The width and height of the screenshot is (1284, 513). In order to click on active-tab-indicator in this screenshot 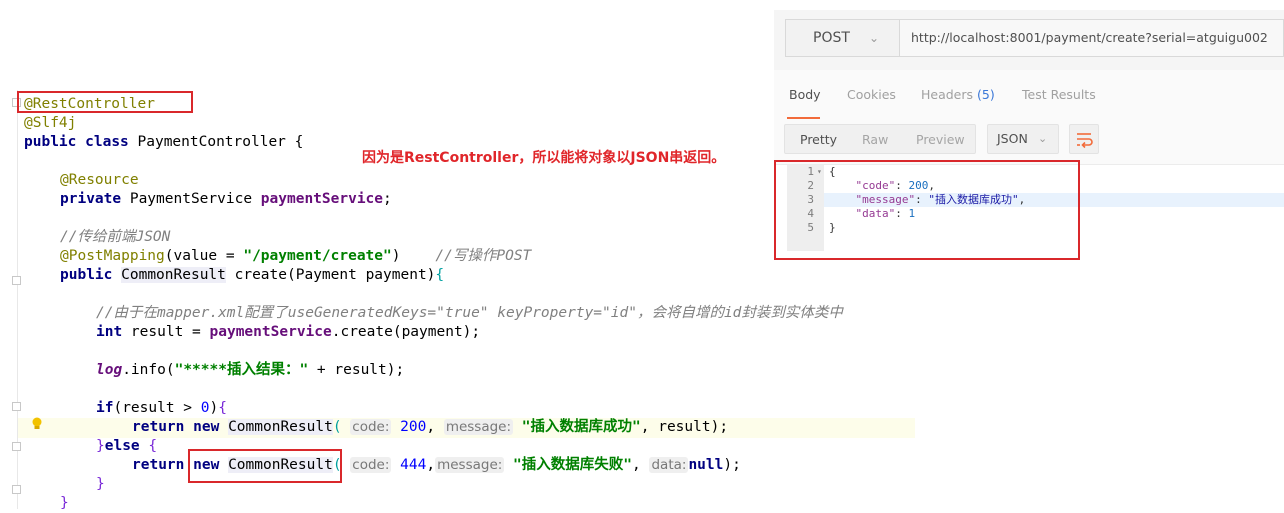, I will do `click(803, 118)`.